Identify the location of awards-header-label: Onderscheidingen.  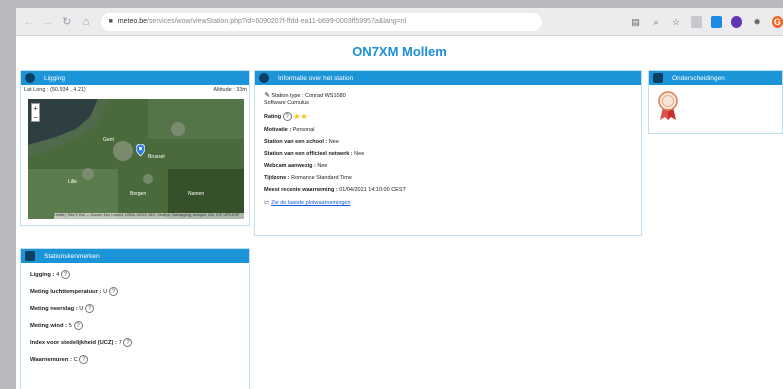
(698, 78).